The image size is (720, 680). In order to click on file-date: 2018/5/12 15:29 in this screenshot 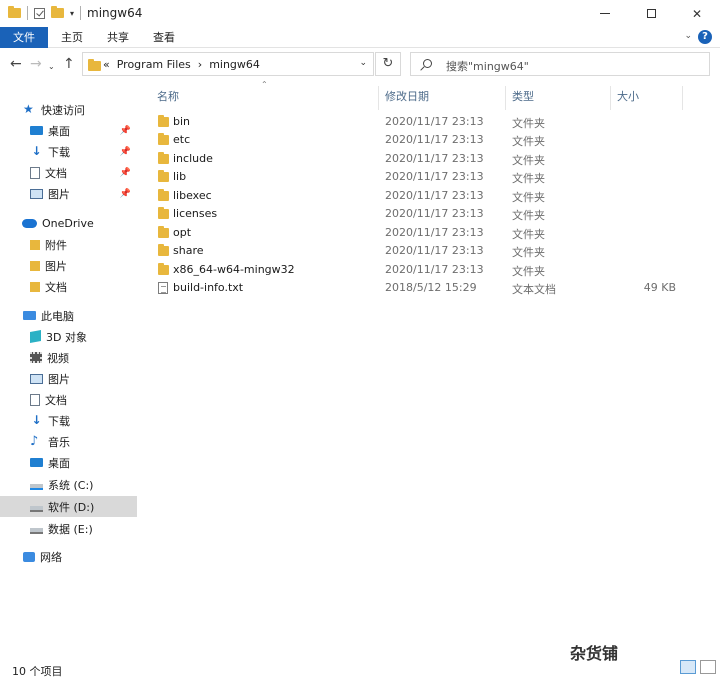, I will do `click(431, 287)`.